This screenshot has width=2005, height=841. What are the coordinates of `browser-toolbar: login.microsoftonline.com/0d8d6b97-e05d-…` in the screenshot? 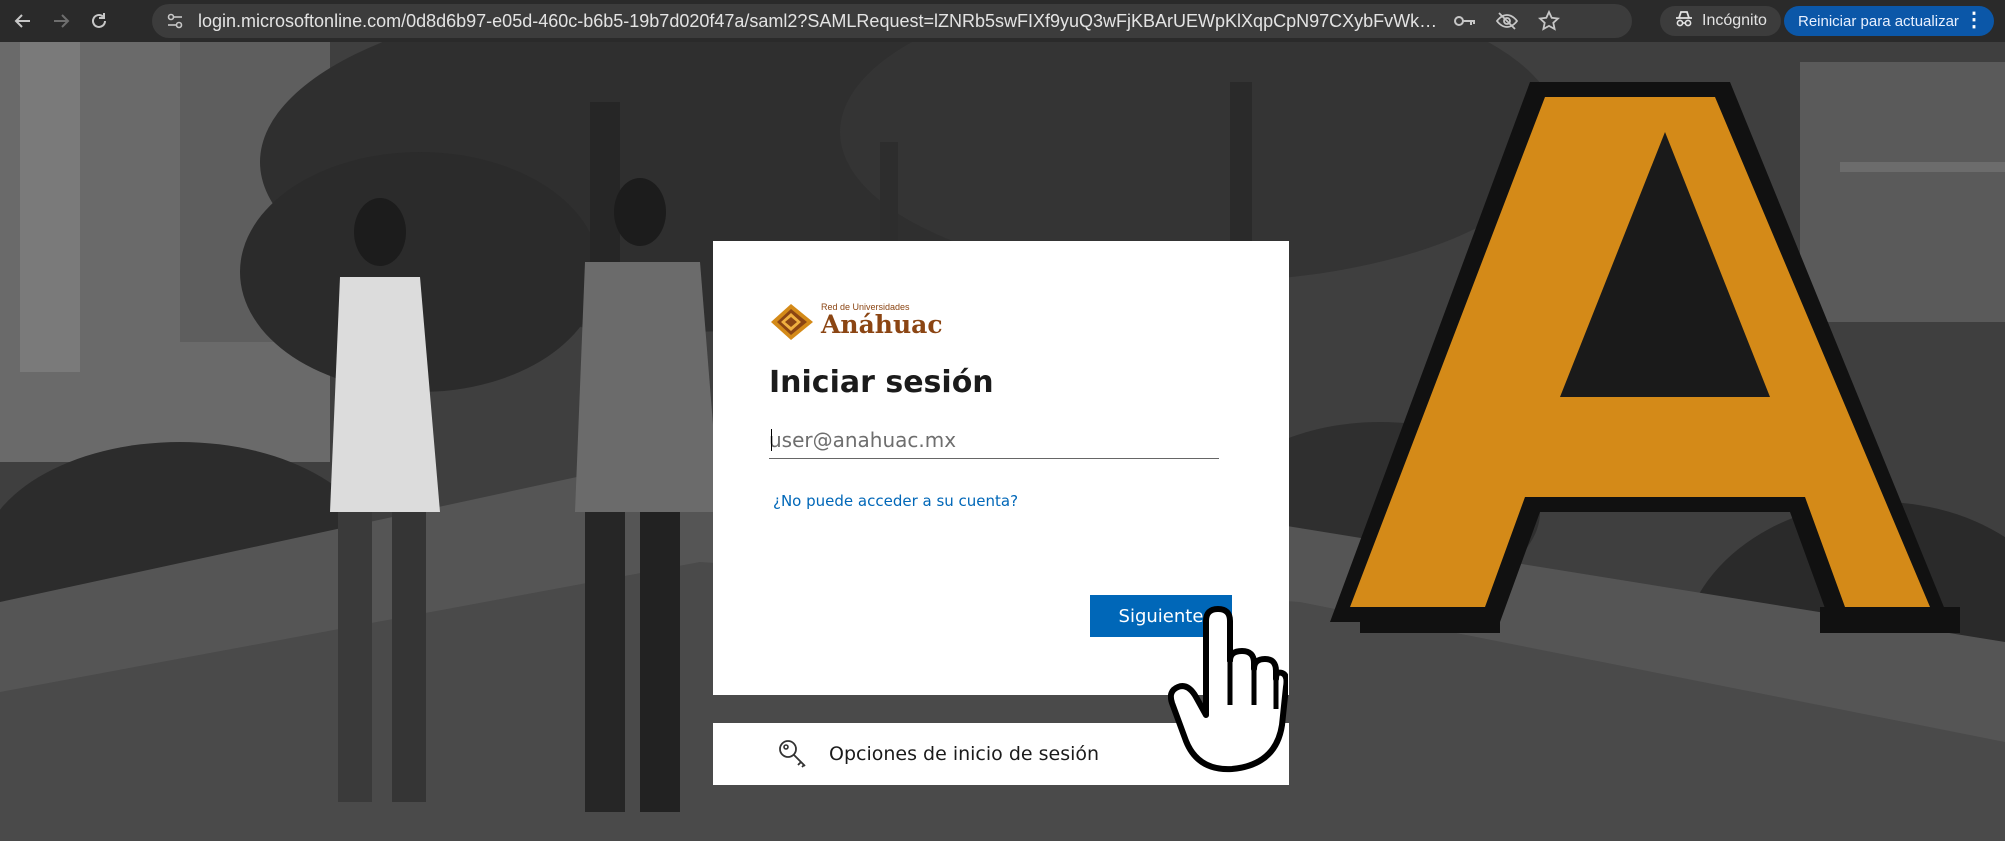 It's located at (1002, 21).